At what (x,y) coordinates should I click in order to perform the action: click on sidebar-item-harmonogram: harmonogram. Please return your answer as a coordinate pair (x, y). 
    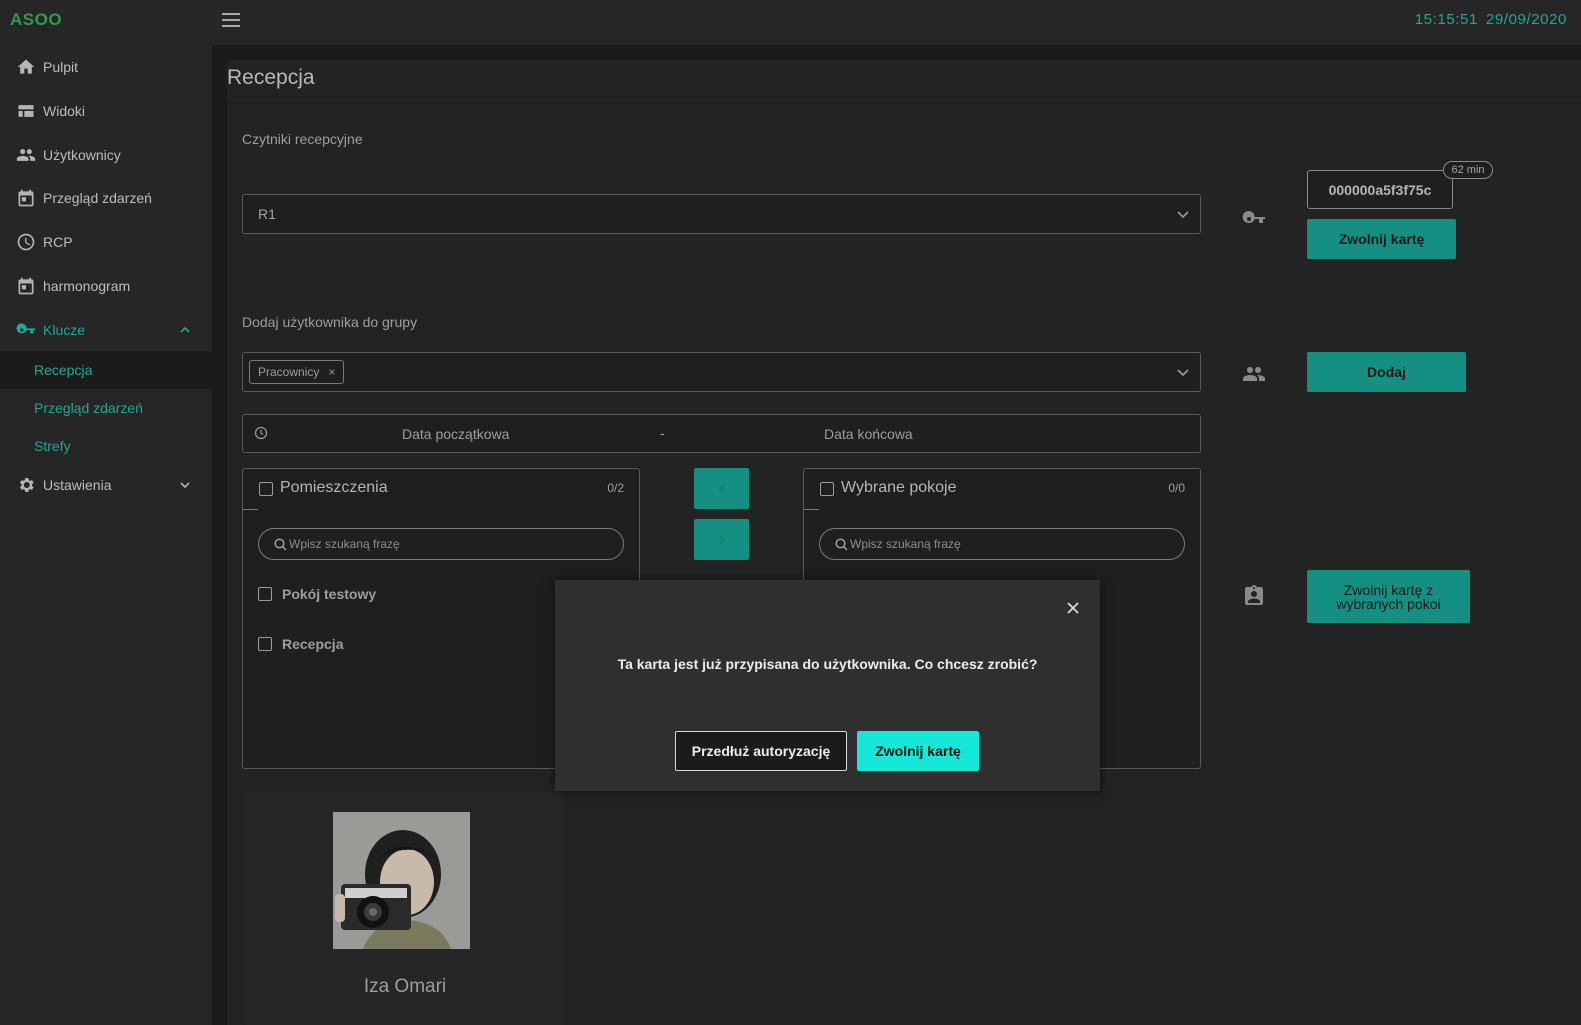
    Looking at the image, I should click on (106, 286).